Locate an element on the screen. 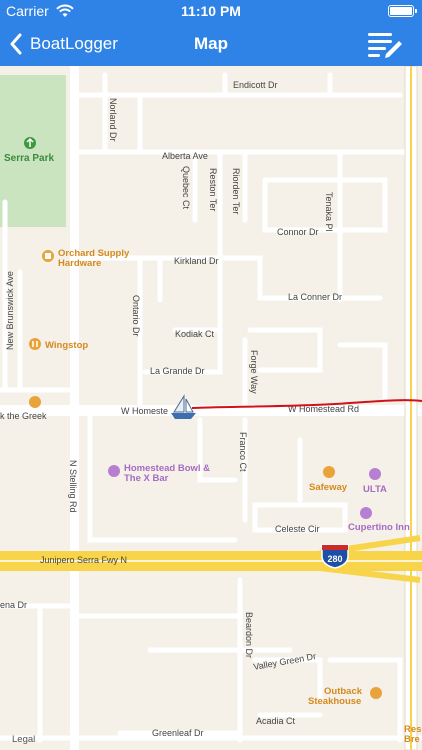  status-bar: Carrier 11:10 PM is located at coordinates (211, 11).